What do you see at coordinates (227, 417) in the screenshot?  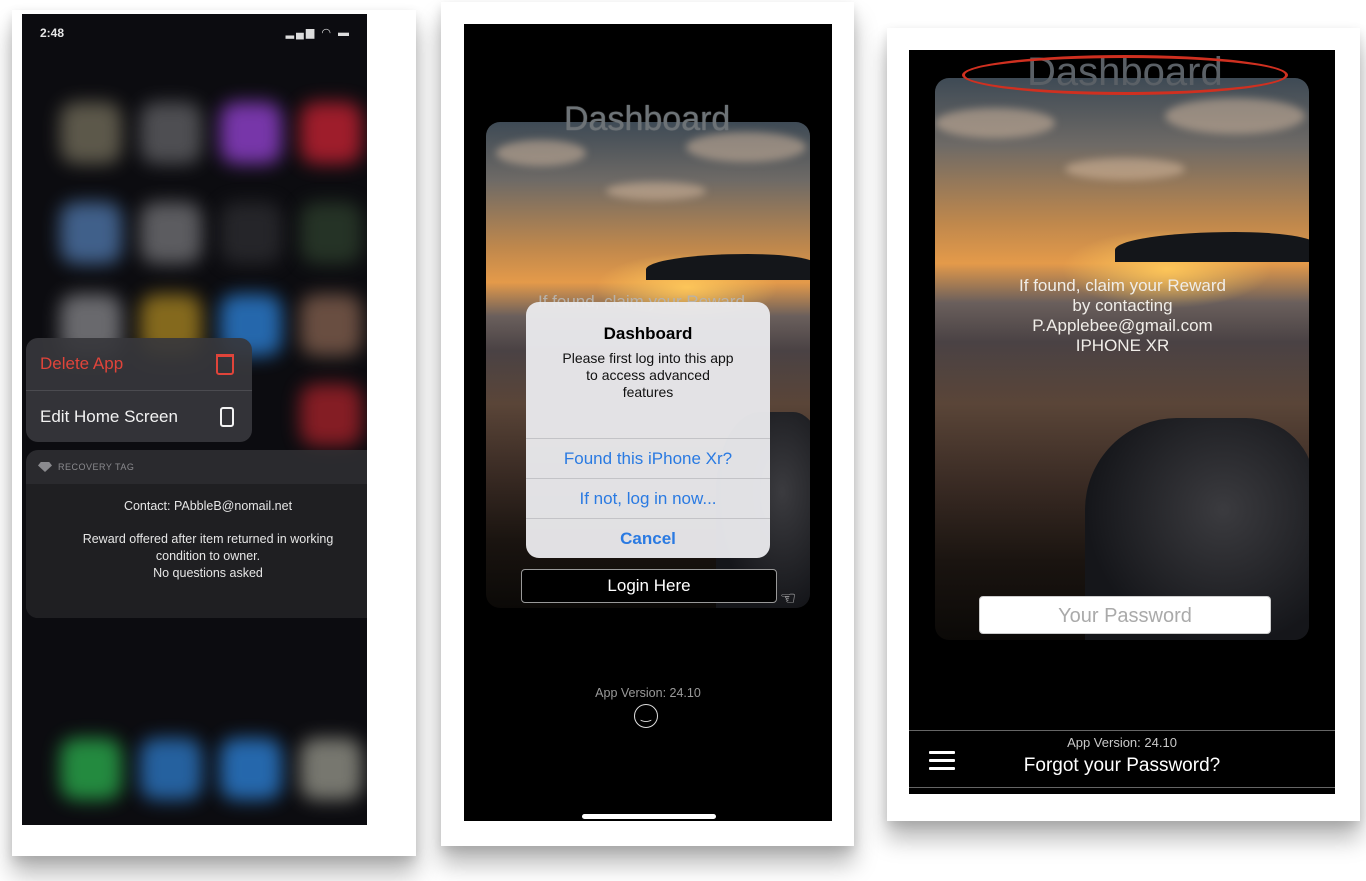 I see `phone-screen-icon` at bounding box center [227, 417].